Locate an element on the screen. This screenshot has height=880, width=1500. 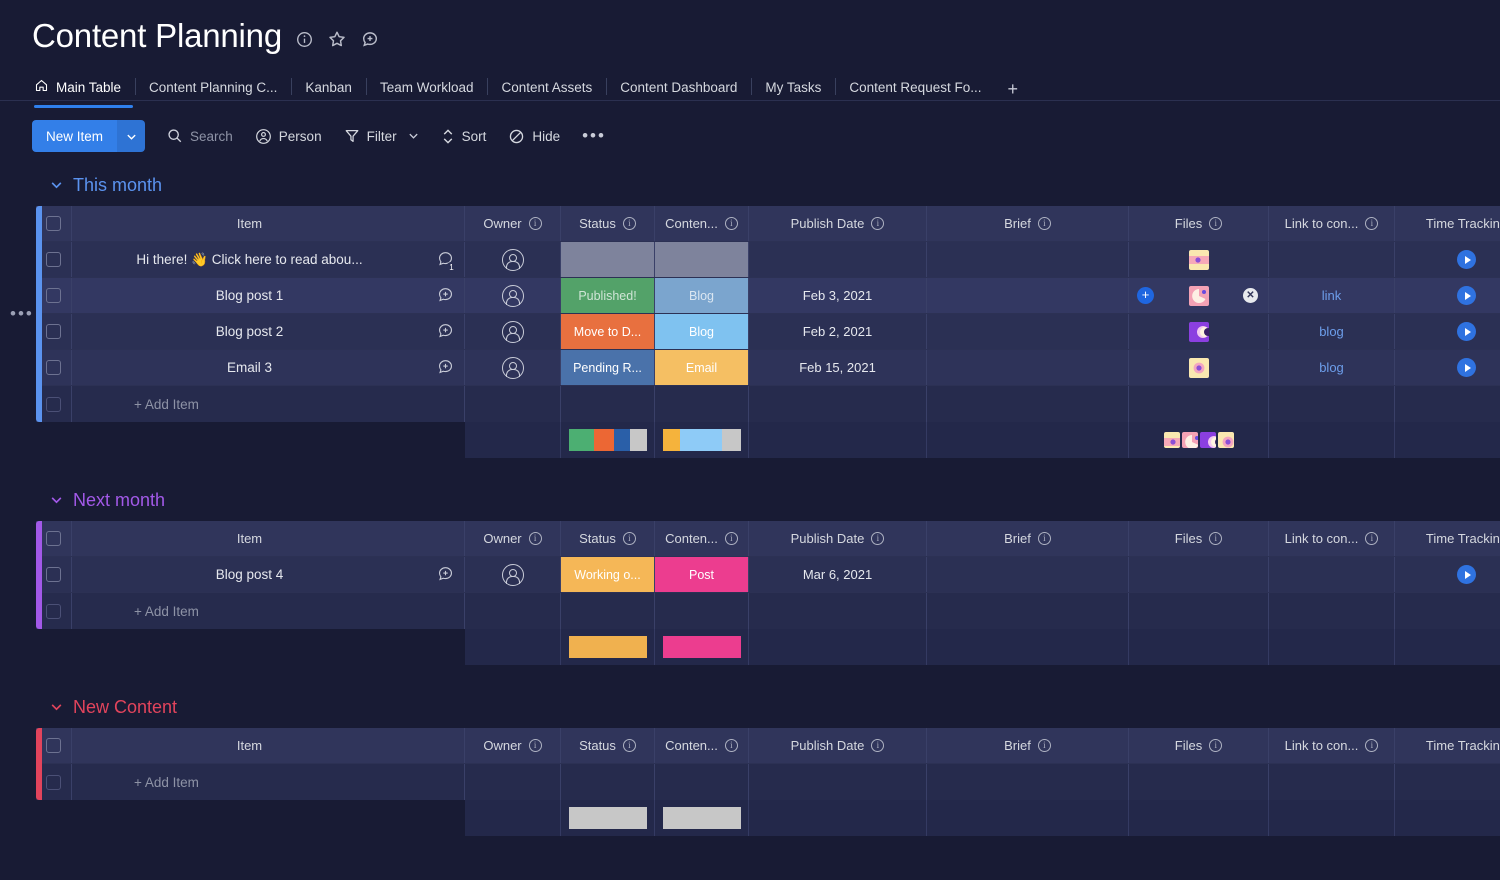
table-row: Email 3 Pending R... Email Feb 15, 2021 blog is located at coordinates (768, 368).